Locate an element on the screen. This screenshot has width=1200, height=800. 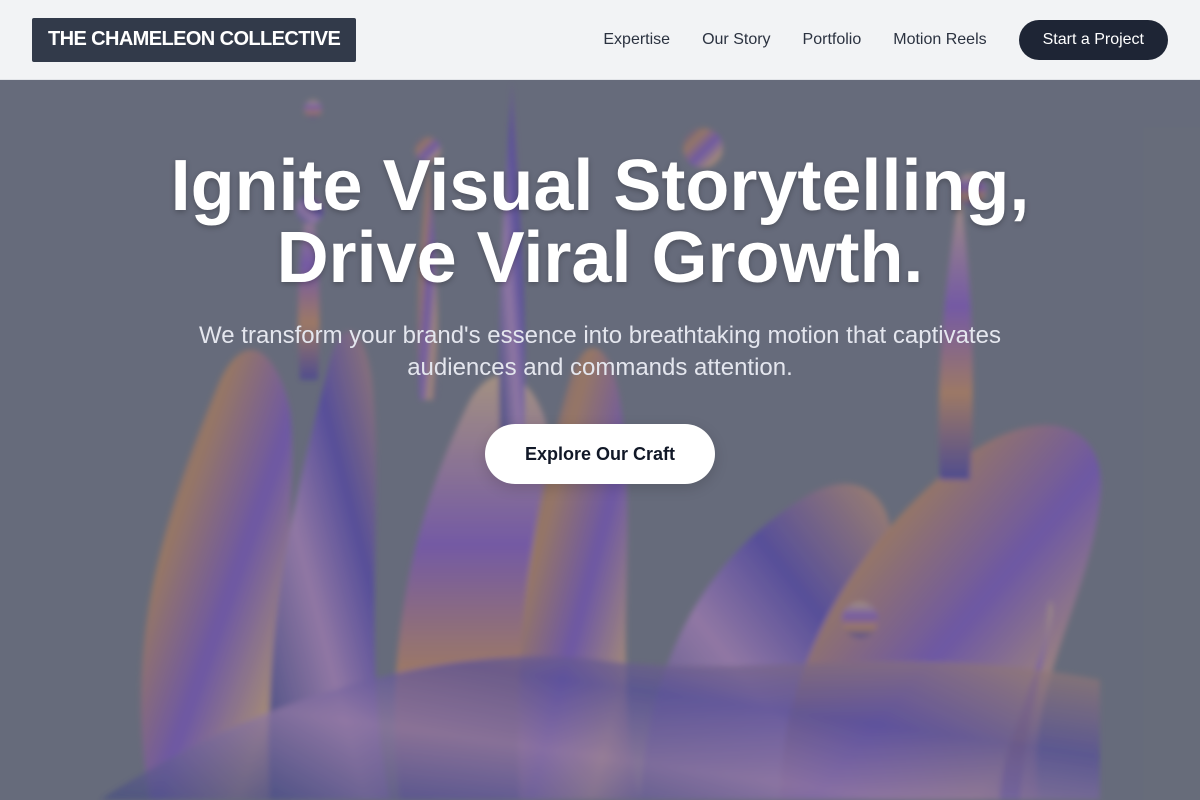
nav-link-expertise: Expertise is located at coordinates (636, 40).